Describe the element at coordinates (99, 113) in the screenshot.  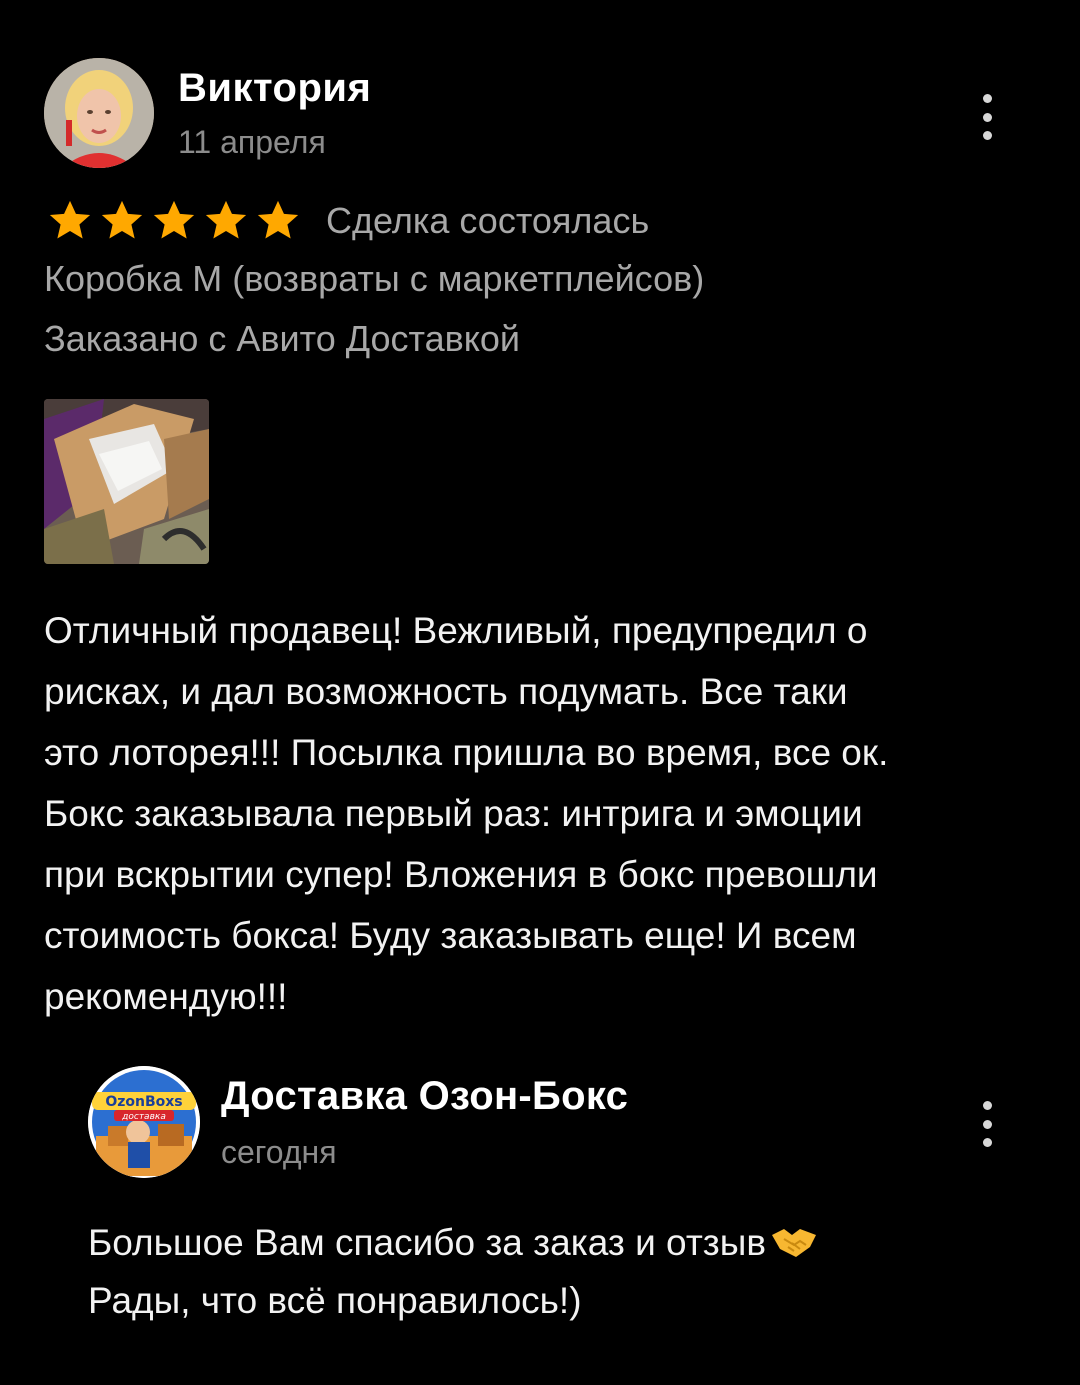
I see `reviewer-avatar` at that location.